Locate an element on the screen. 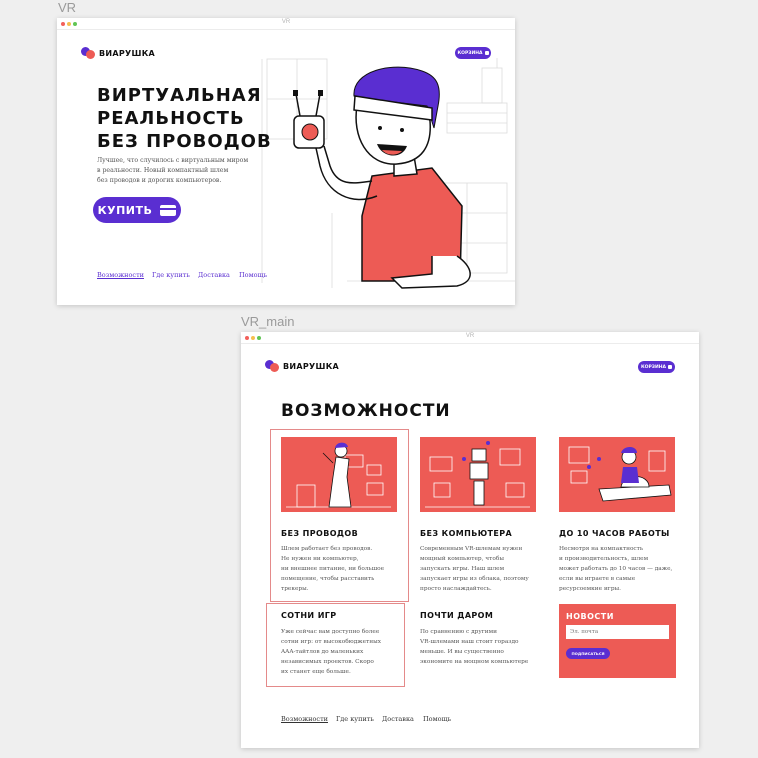  cart-button: КОРЗИНА is located at coordinates (656, 367).